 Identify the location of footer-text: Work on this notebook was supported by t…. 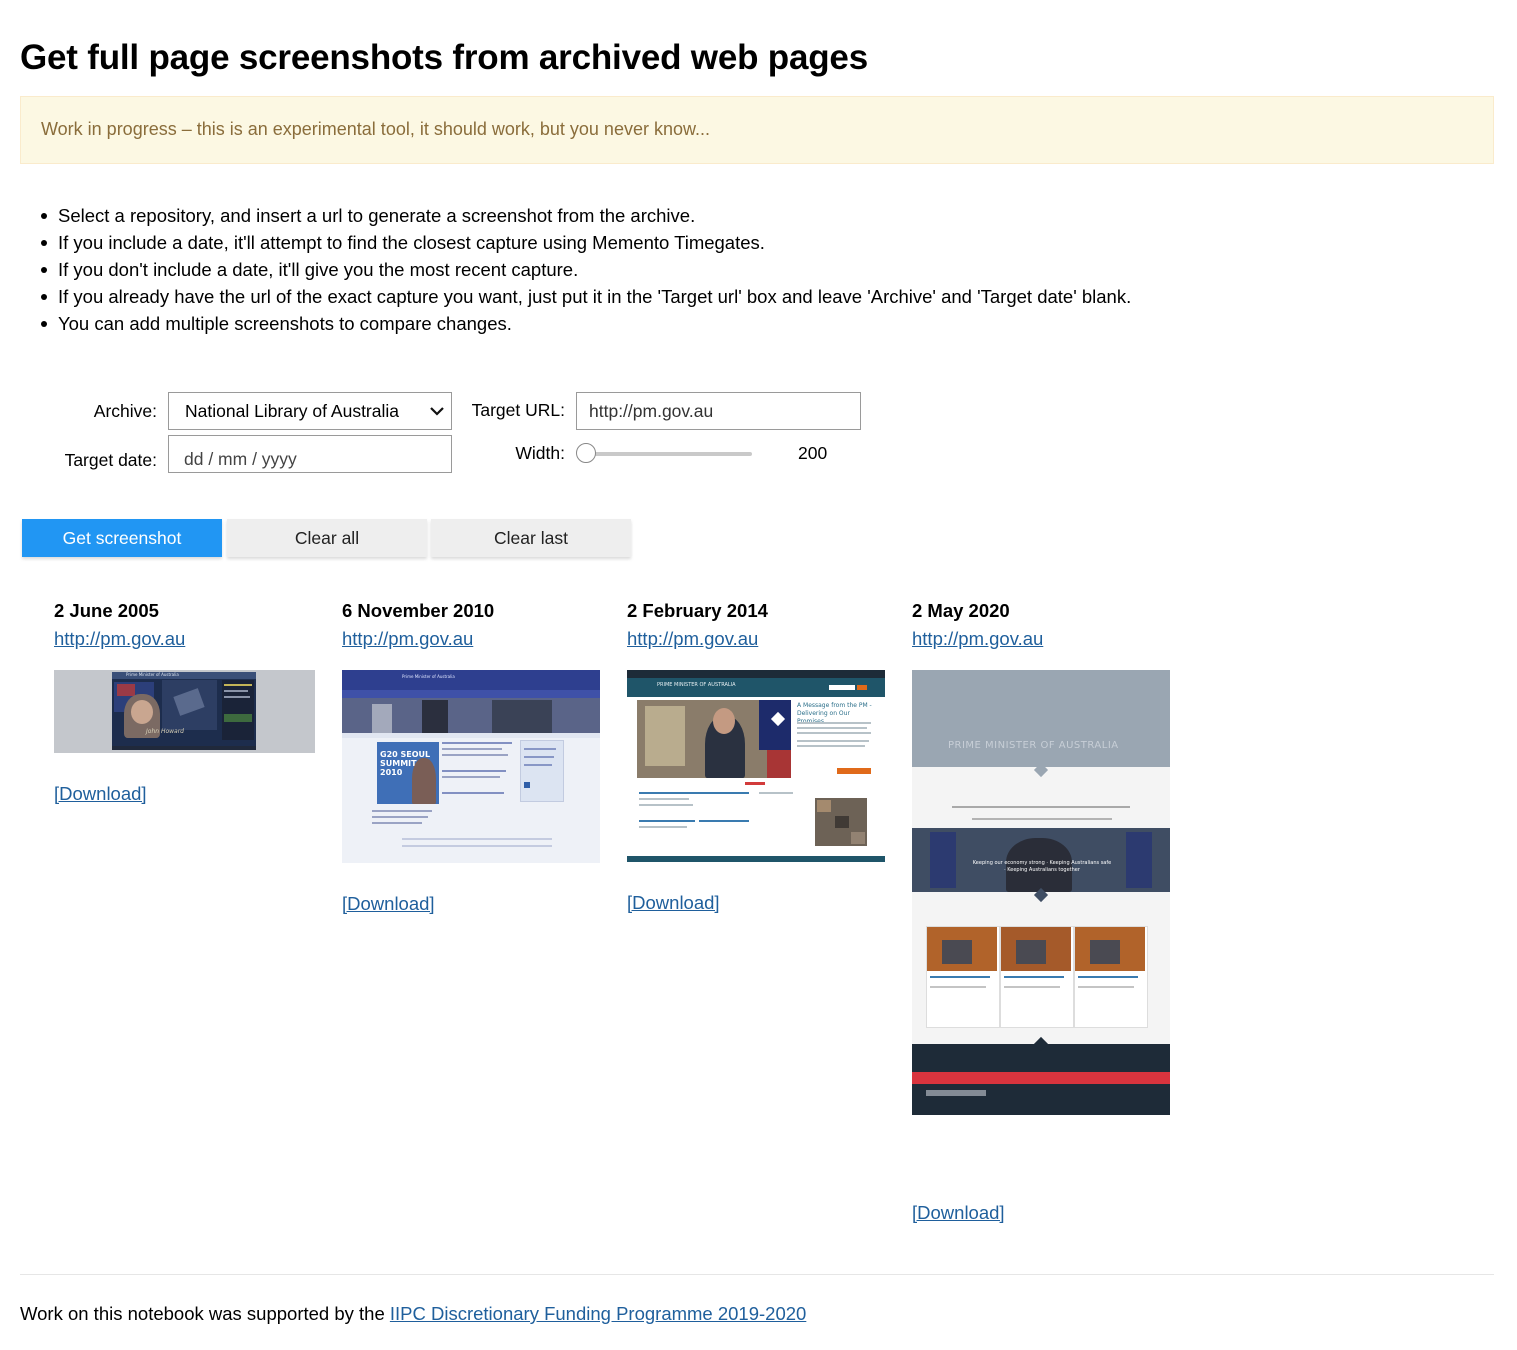
(205, 1313).